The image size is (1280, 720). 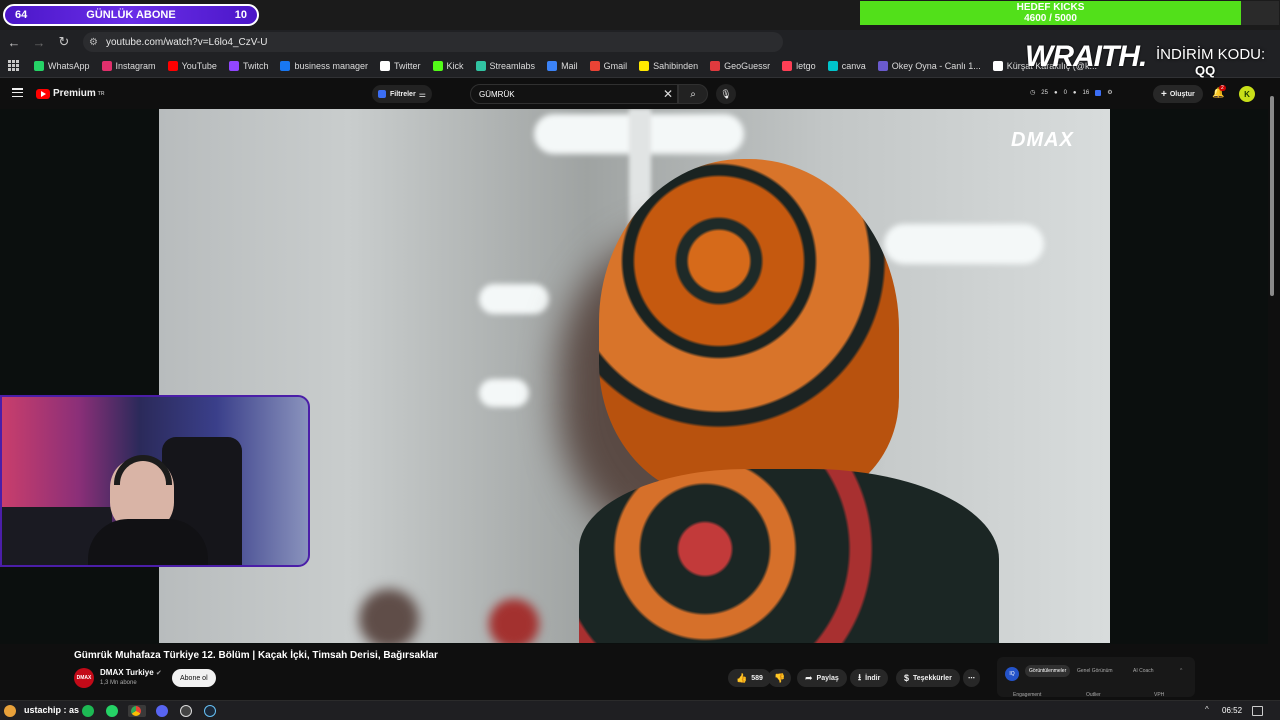 I want to click on share-label: Paylaş, so click(x=827, y=678).